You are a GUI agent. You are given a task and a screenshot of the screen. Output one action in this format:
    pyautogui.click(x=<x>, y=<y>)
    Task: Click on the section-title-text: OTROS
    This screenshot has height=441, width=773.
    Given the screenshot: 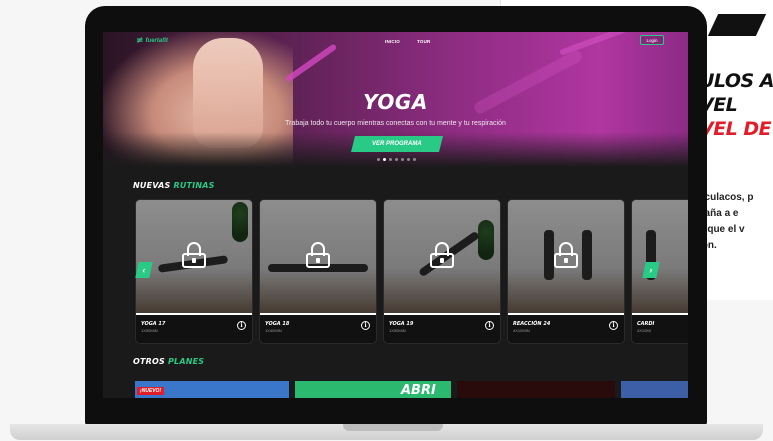 What is the action you would take?
    pyautogui.click(x=150, y=361)
    